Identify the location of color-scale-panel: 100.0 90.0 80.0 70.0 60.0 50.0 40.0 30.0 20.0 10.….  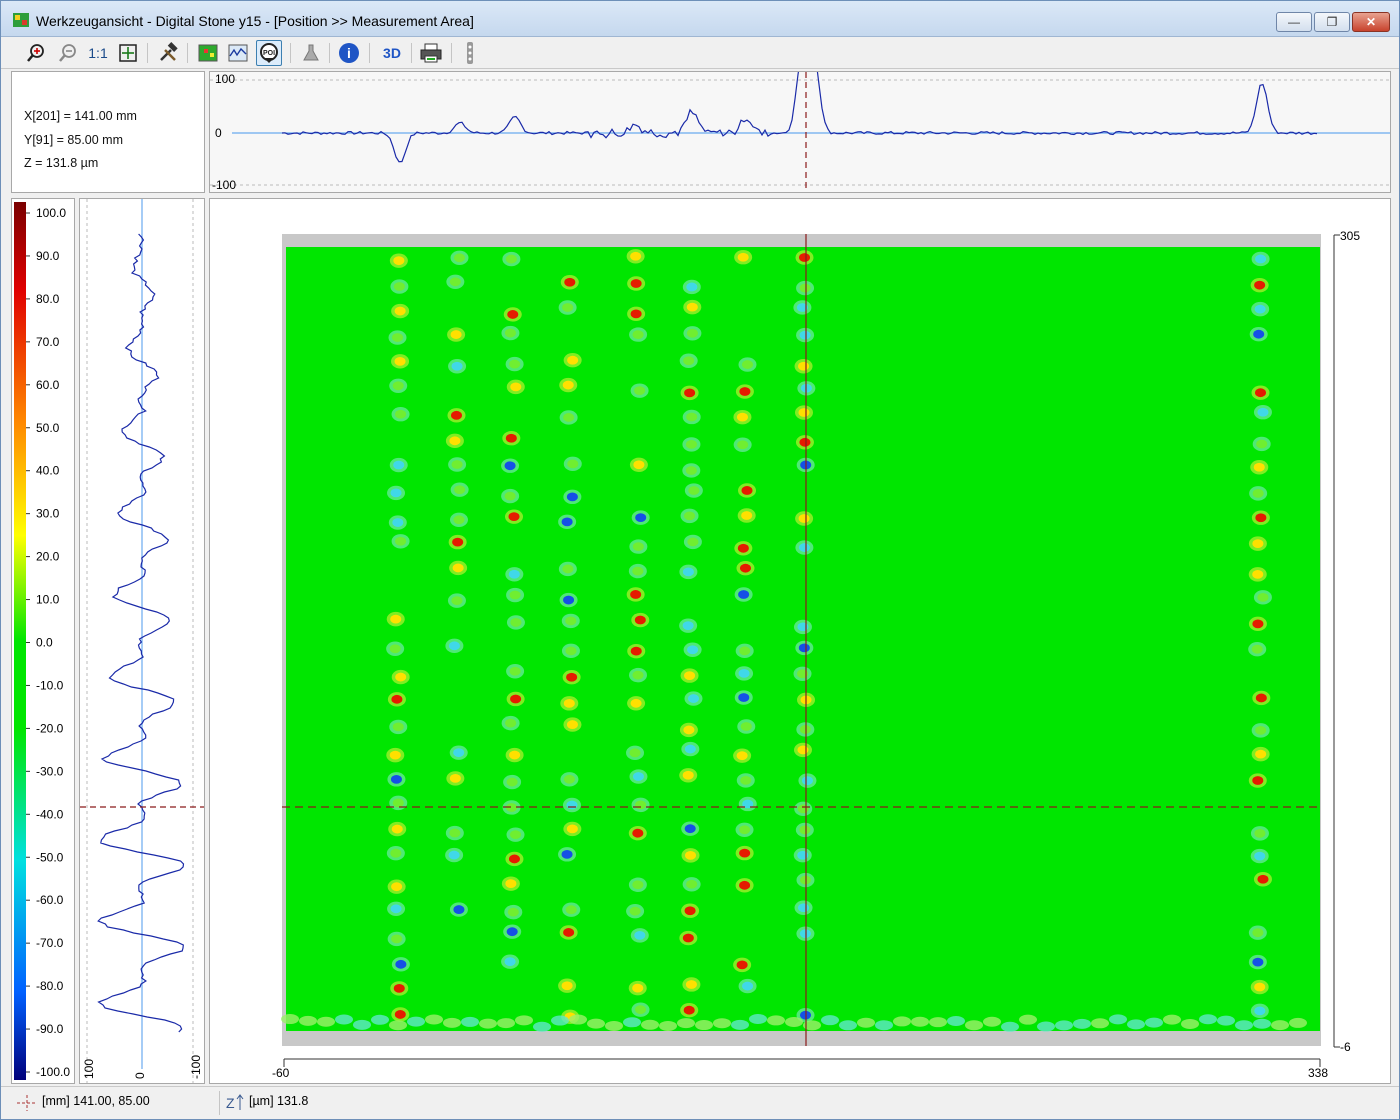
(43, 641).